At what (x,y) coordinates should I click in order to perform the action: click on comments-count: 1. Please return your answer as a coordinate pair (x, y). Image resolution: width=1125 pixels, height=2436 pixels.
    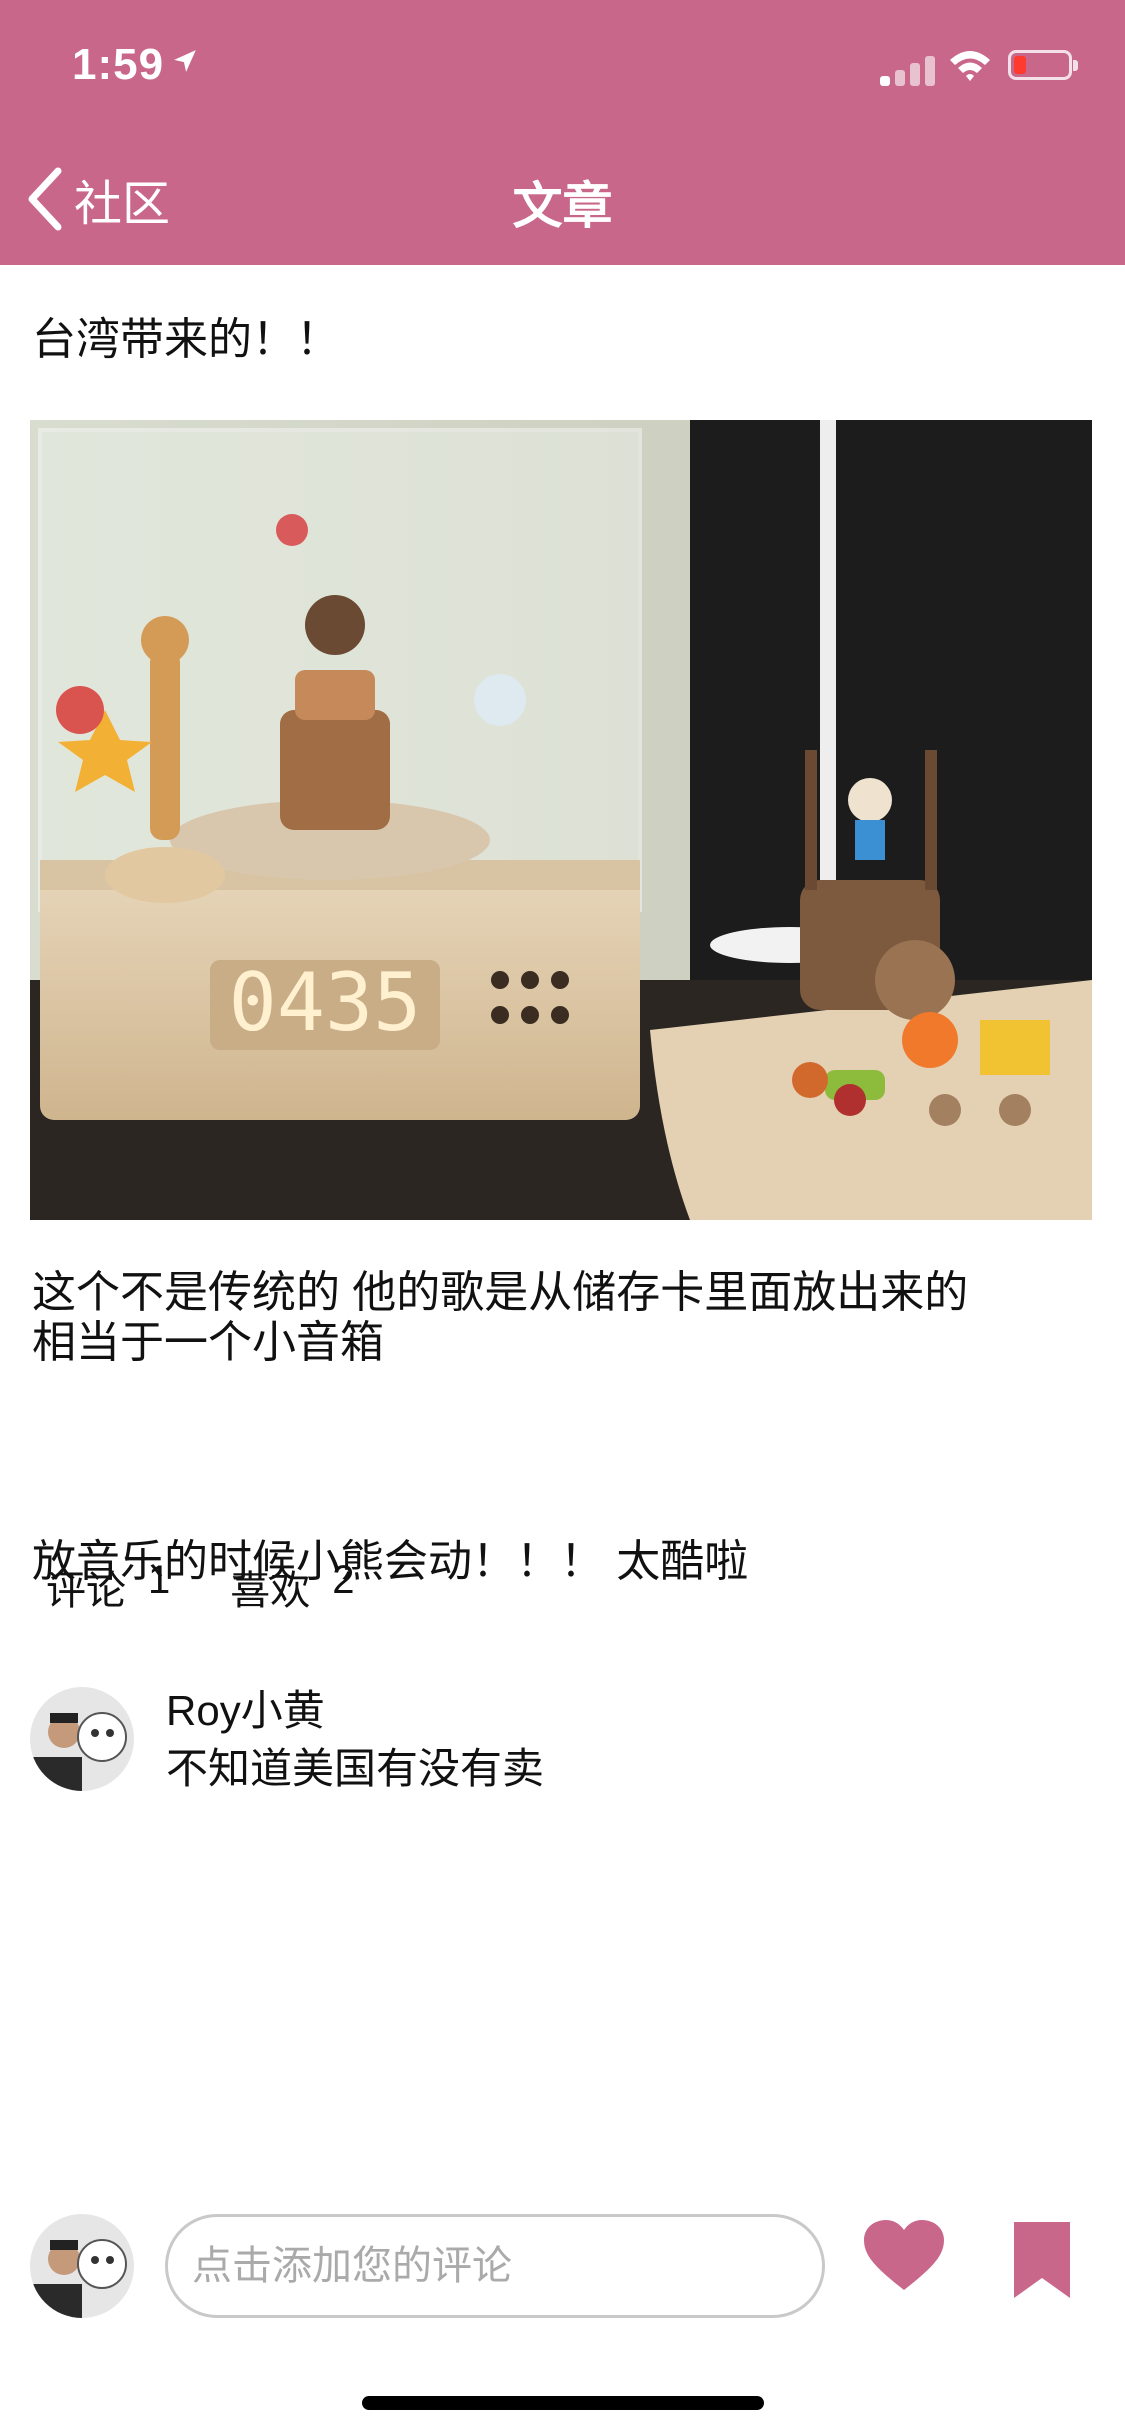
    Looking at the image, I should click on (159, 1580).